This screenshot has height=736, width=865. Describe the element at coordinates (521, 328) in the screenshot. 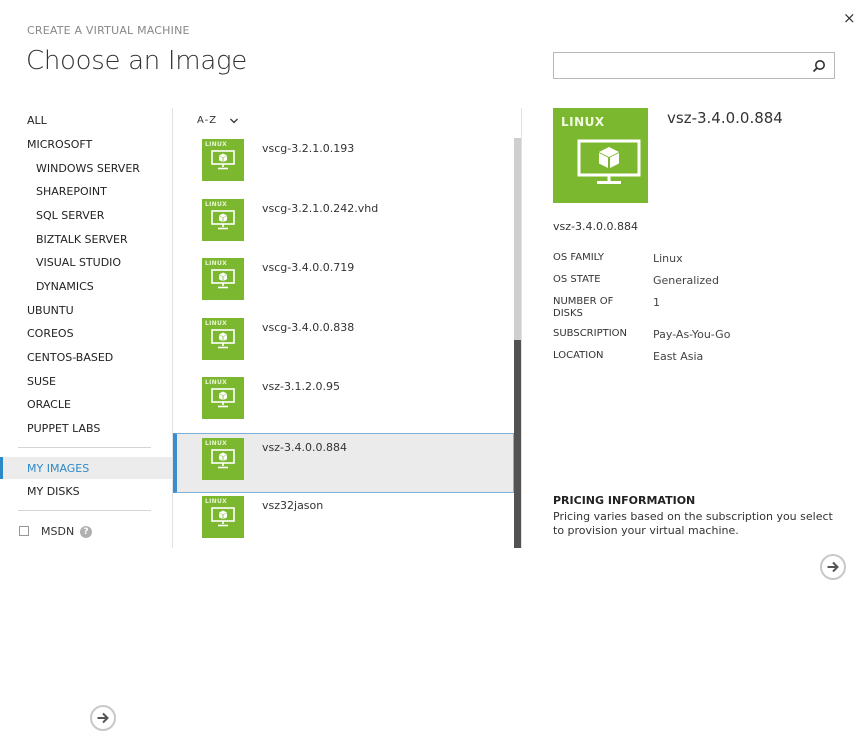

I see `column-divider` at that location.